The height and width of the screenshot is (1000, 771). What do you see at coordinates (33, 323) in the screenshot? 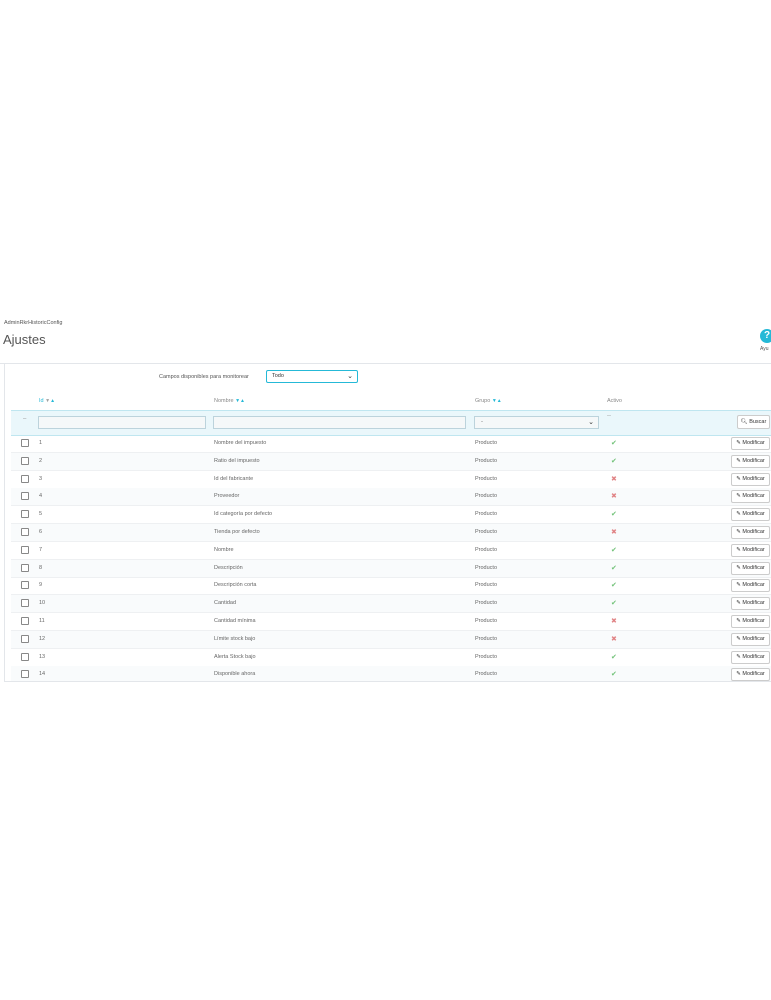
I see `breadcrumb: AdminRkrHistoricConfig` at bounding box center [33, 323].